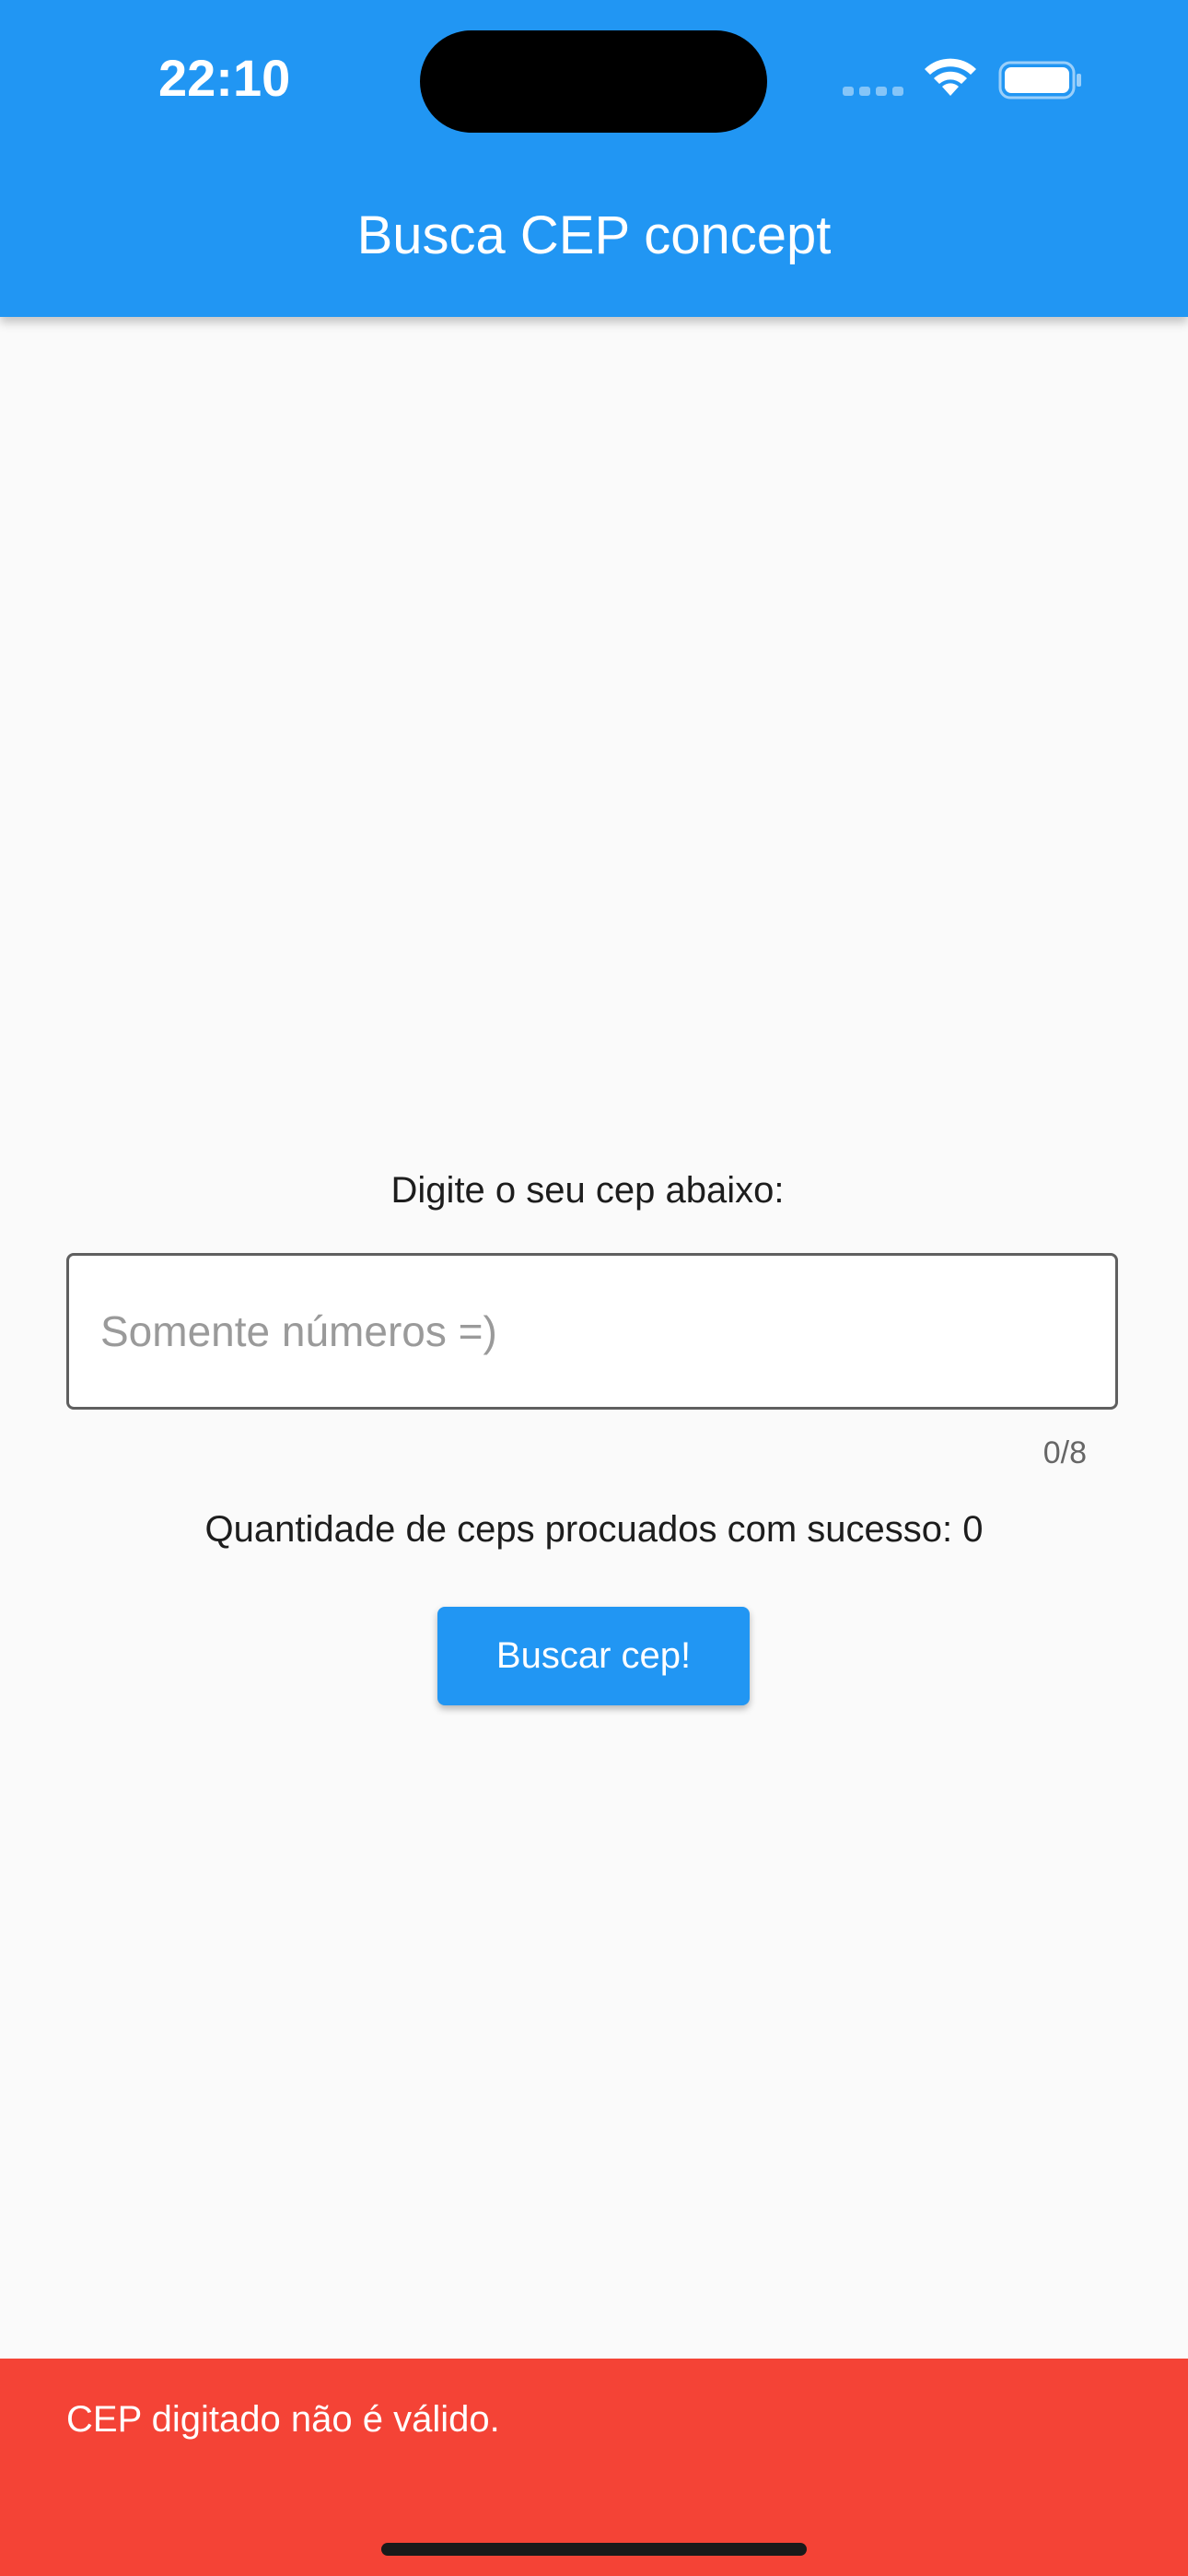 The image size is (1188, 2576). I want to click on cep-prompt-label: Digite o seu cep abaixo:, so click(587, 1190).